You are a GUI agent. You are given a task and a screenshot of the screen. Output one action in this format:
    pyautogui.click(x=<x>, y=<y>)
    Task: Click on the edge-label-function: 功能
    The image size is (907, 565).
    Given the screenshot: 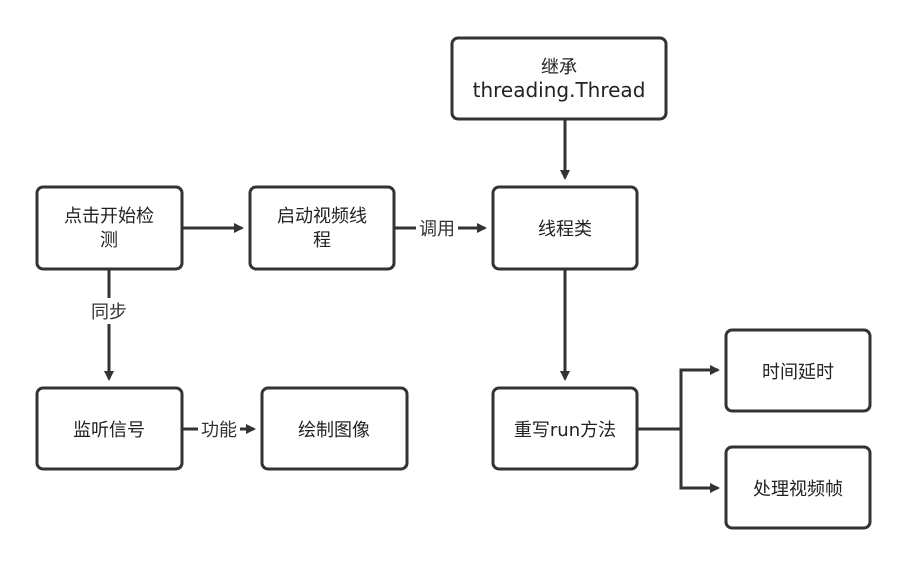 What is the action you would take?
    pyautogui.click(x=219, y=430)
    